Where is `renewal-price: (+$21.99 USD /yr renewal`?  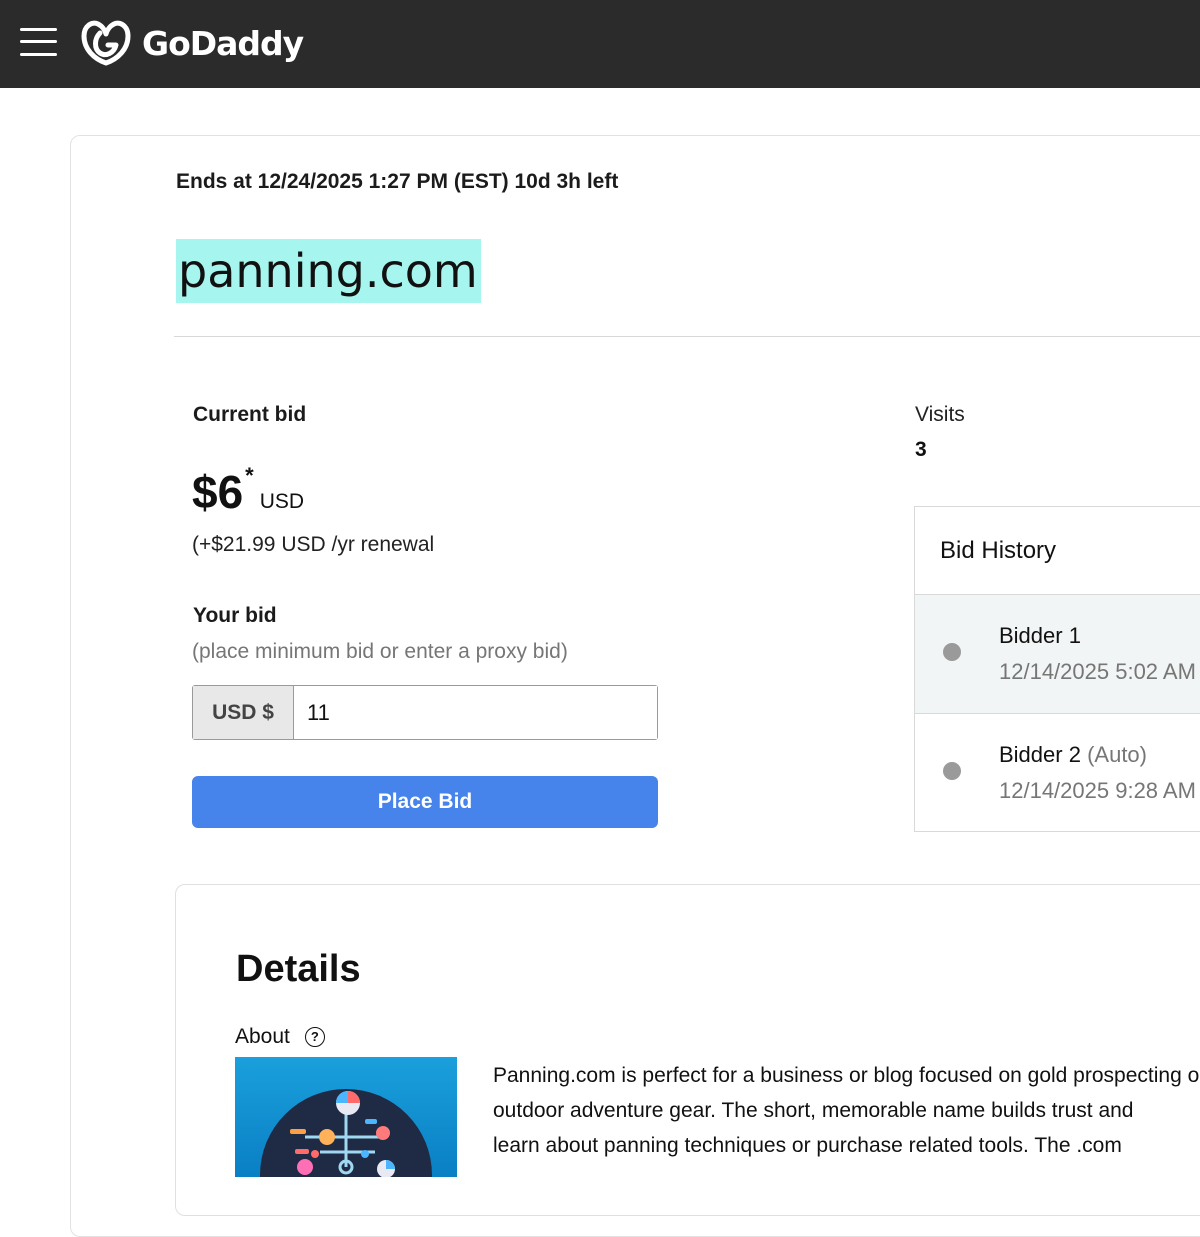
renewal-price: (+$21.99 USD /yr renewal is located at coordinates (313, 544).